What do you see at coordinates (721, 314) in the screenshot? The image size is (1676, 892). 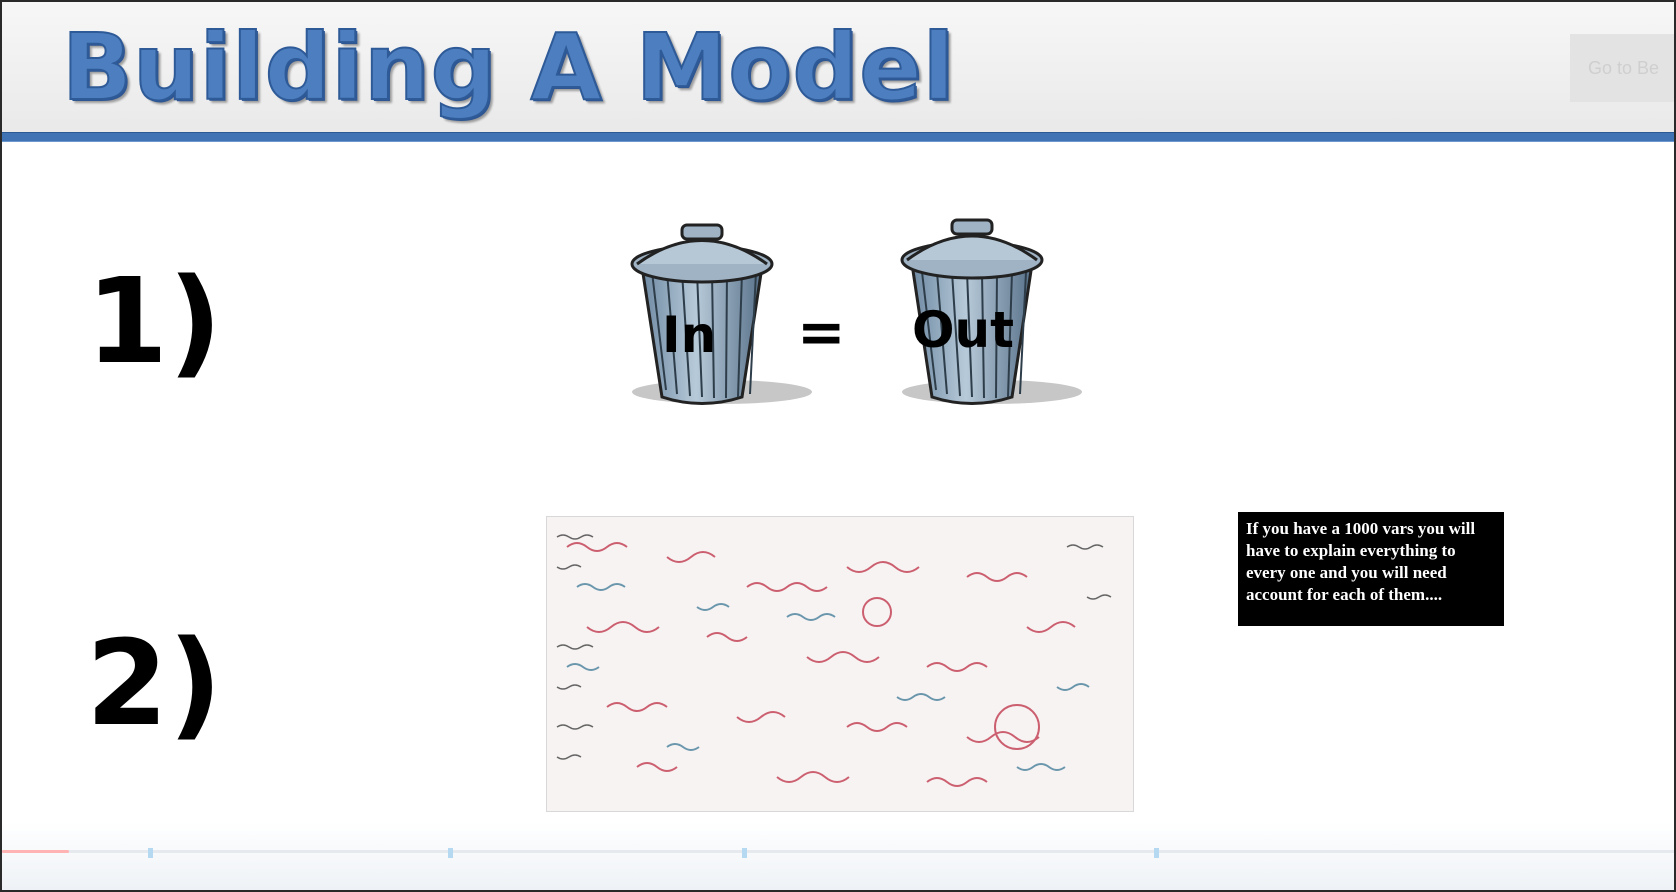 I see `trash-can-icon: In` at bounding box center [721, 314].